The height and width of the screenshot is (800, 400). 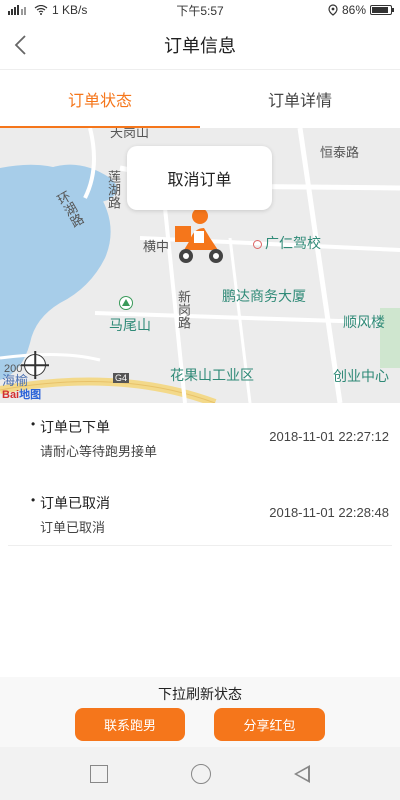 What do you see at coordinates (113, 189) in the screenshot?
I see `map-label-lianhu: 莲湖路` at bounding box center [113, 189].